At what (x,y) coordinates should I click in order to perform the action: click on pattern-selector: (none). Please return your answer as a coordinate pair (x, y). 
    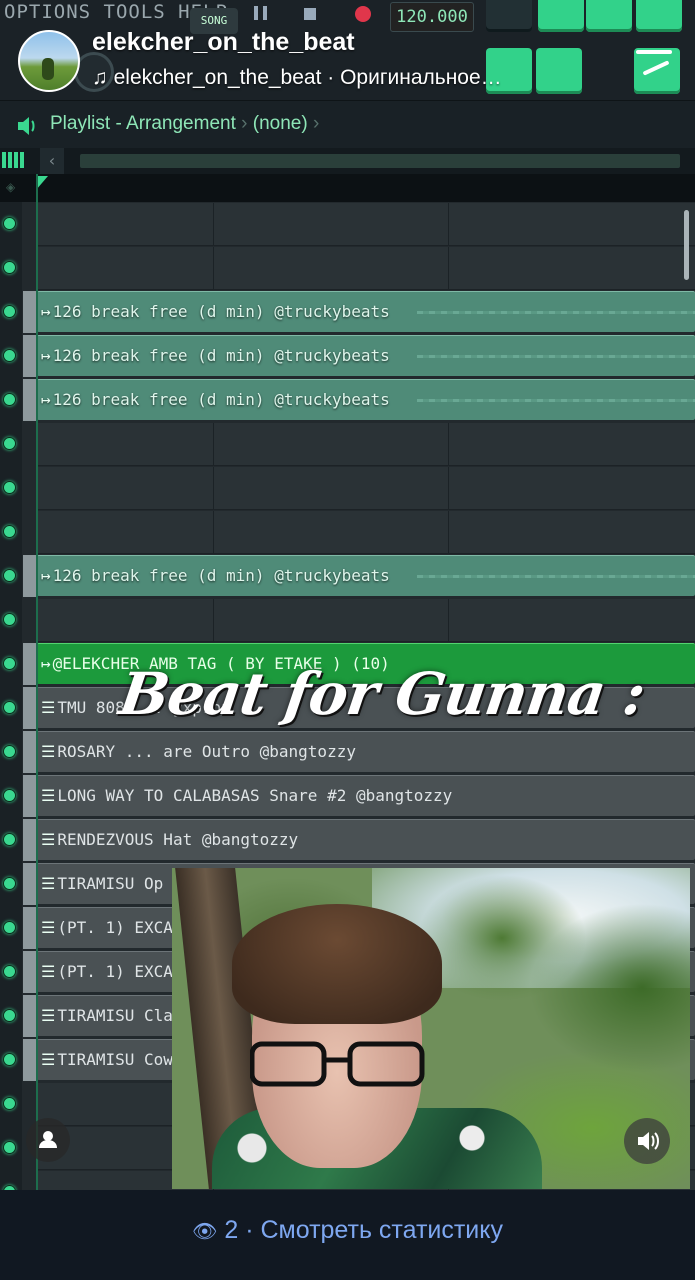
    Looking at the image, I should click on (280, 123).